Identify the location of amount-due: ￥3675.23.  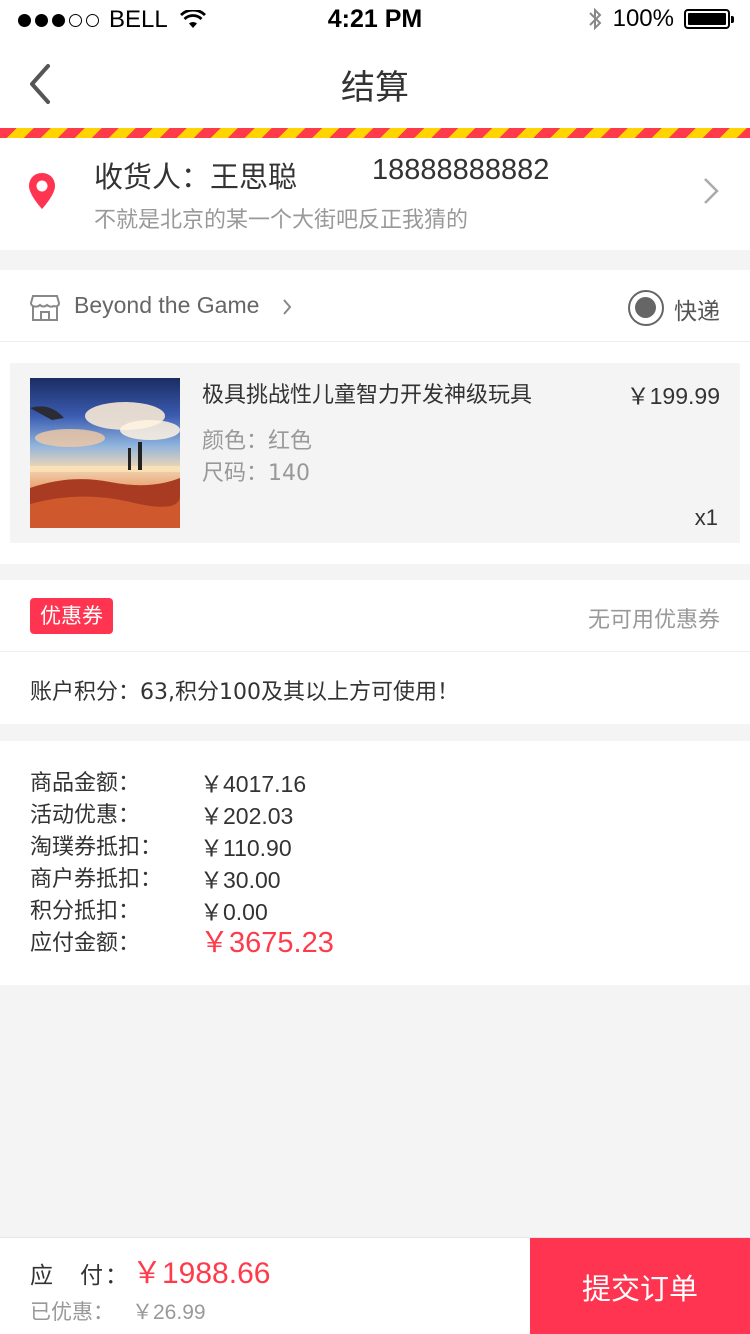
(267, 943).